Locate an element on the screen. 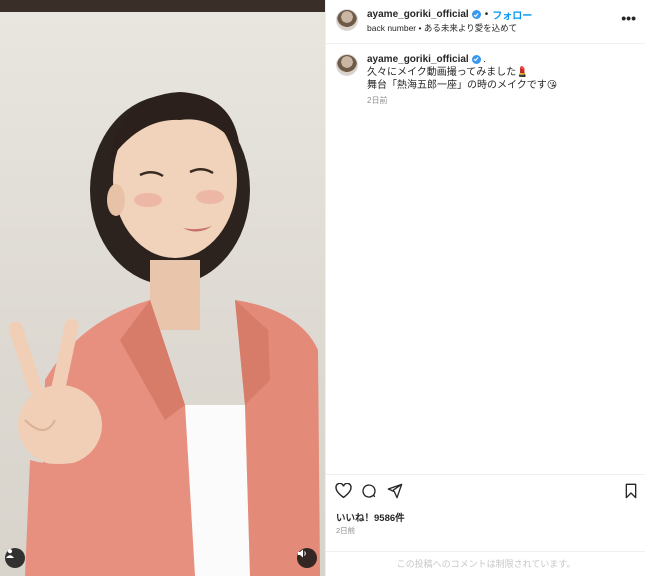 The height and width of the screenshot is (576, 645). header-name-row: ayame_goriki_official • フォロー is located at coordinates (449, 14).